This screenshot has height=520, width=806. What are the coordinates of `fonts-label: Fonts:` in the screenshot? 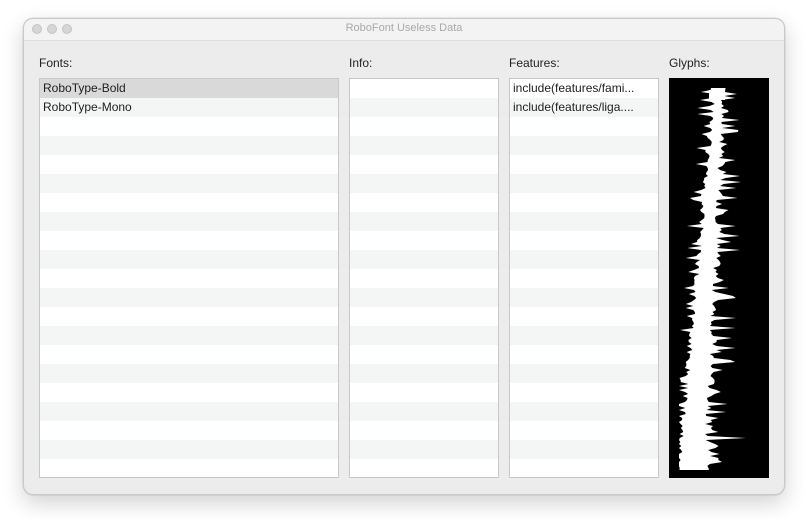 It's located at (56, 63).